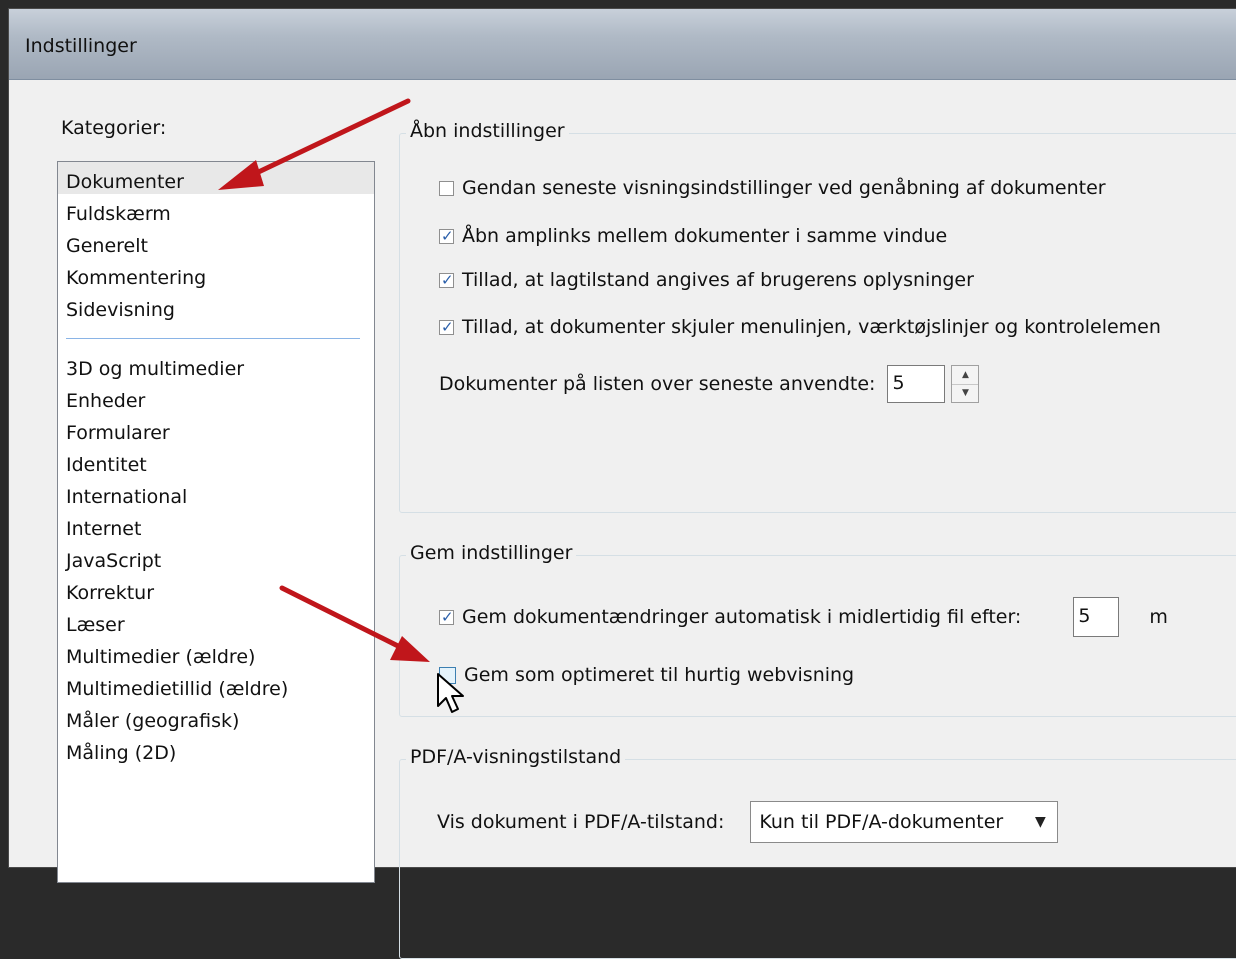 This screenshot has height=959, width=1236. Describe the element at coordinates (216, 397) in the screenshot. I see `category-item-enheder: Enheder` at that location.